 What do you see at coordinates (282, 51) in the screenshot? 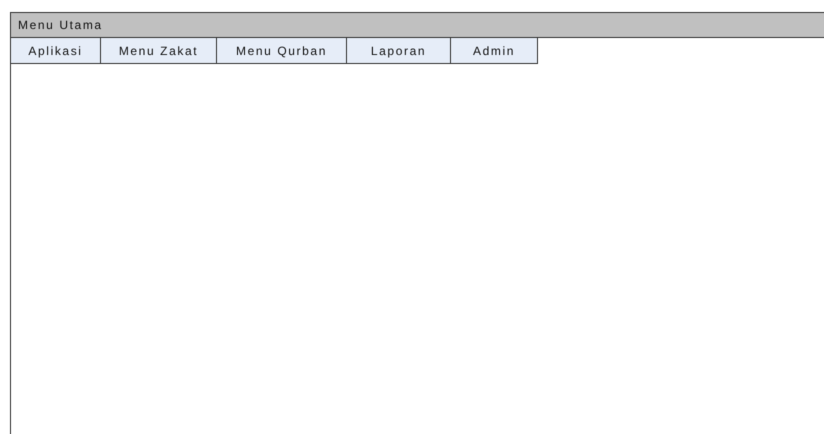
I see `menu-item: Menu Qurban` at bounding box center [282, 51].